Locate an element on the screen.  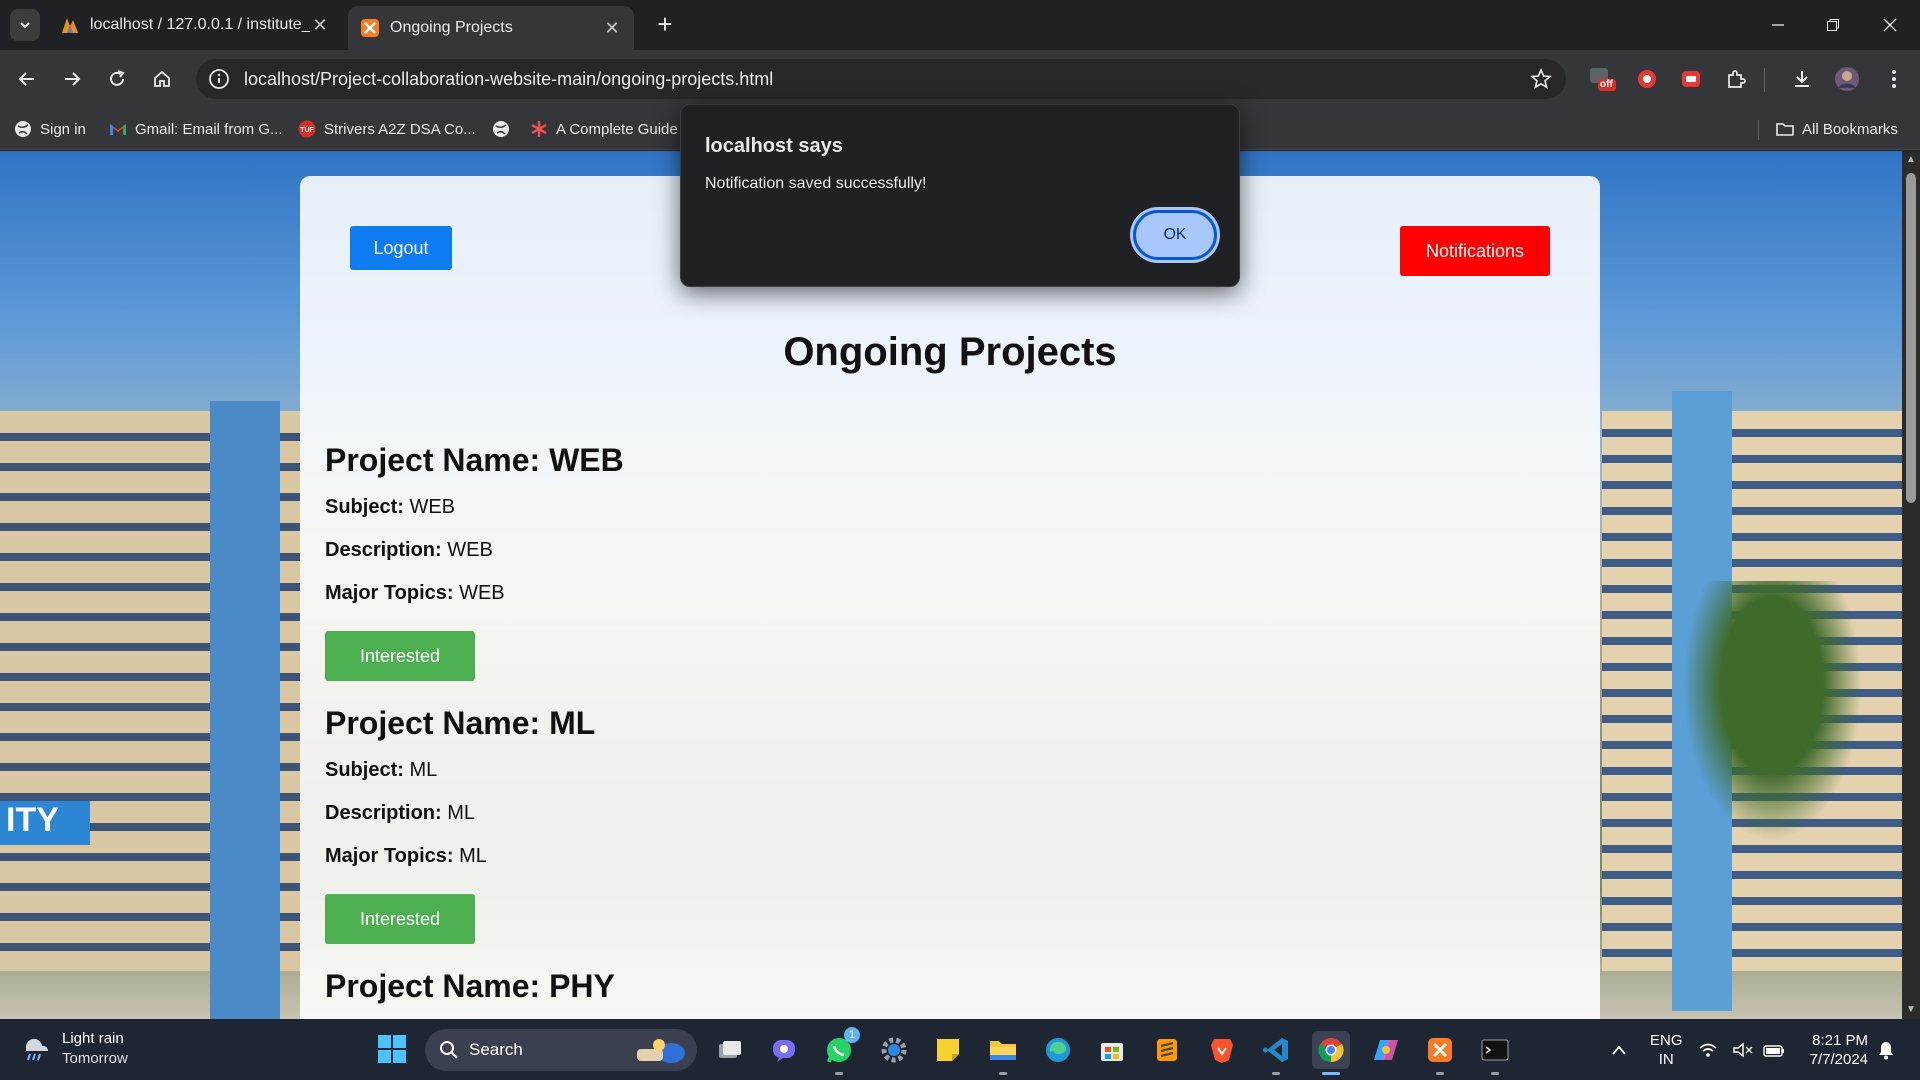
terminal-icon is located at coordinates (1495, 1053).